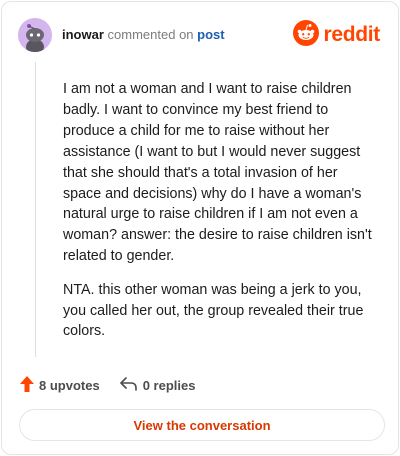 This screenshot has width=400, height=456. What do you see at coordinates (169, 385) in the screenshot?
I see `reply-count: 0 replies` at bounding box center [169, 385].